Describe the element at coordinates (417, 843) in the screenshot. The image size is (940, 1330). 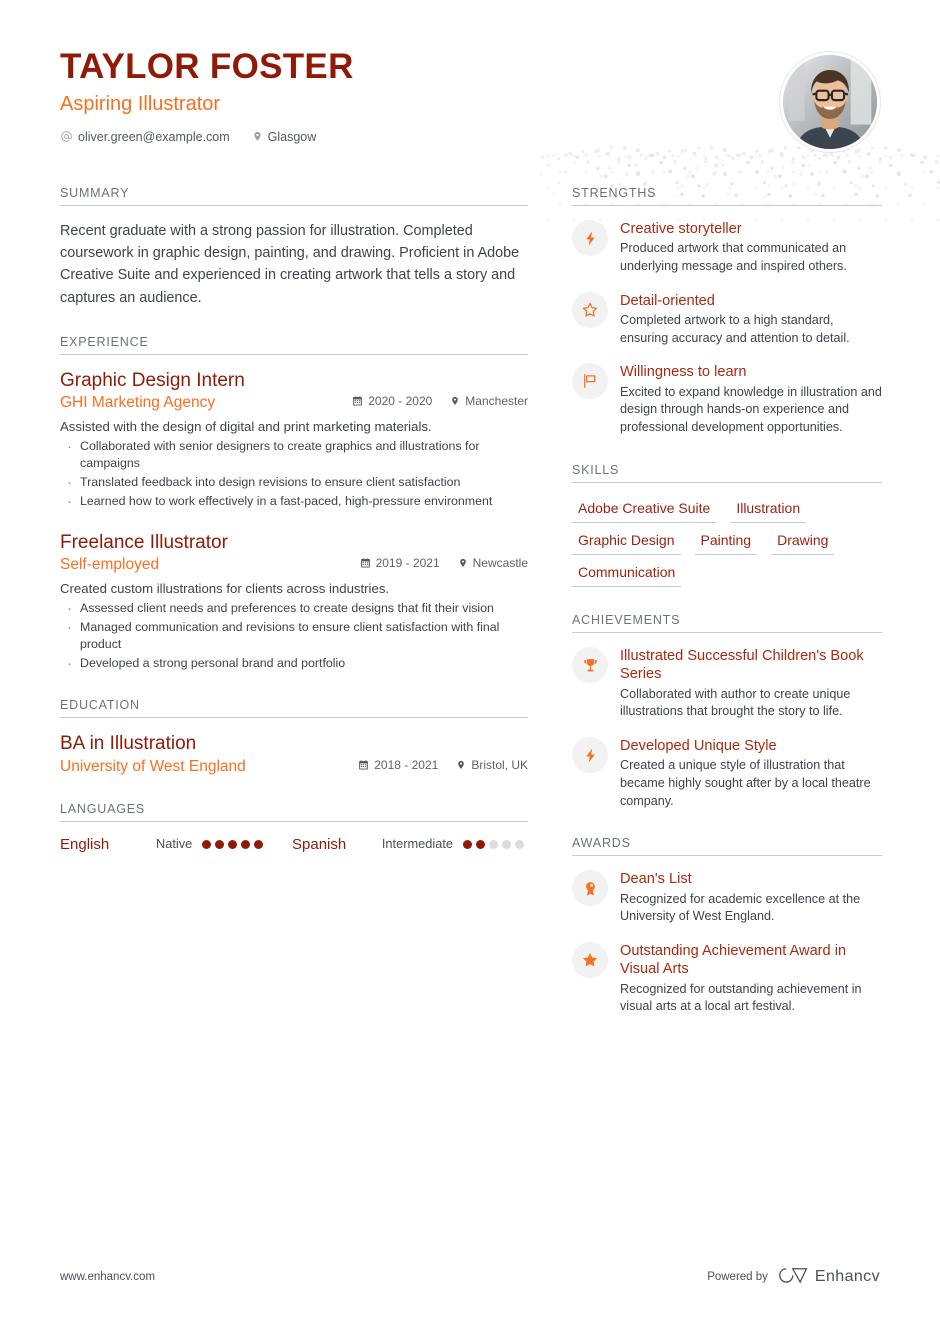
I see `language-level: Intermediate` at that location.